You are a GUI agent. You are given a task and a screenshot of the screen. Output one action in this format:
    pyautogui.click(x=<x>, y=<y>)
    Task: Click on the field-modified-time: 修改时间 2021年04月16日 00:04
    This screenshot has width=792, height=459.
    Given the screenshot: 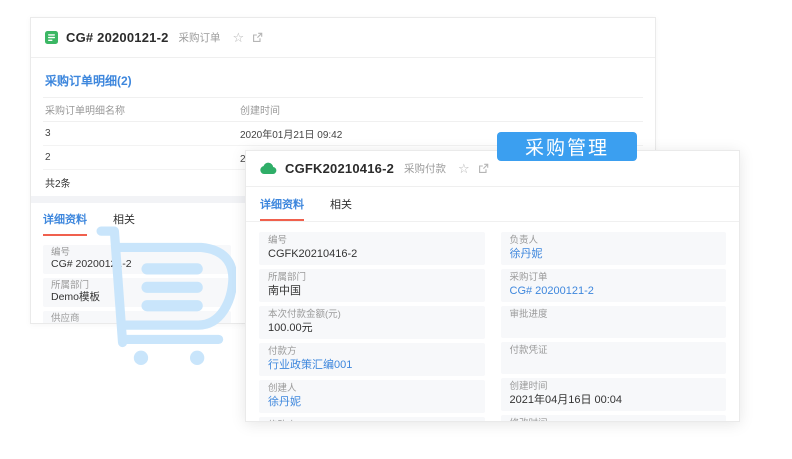 What is the action you would take?
    pyautogui.click(x=613, y=418)
    